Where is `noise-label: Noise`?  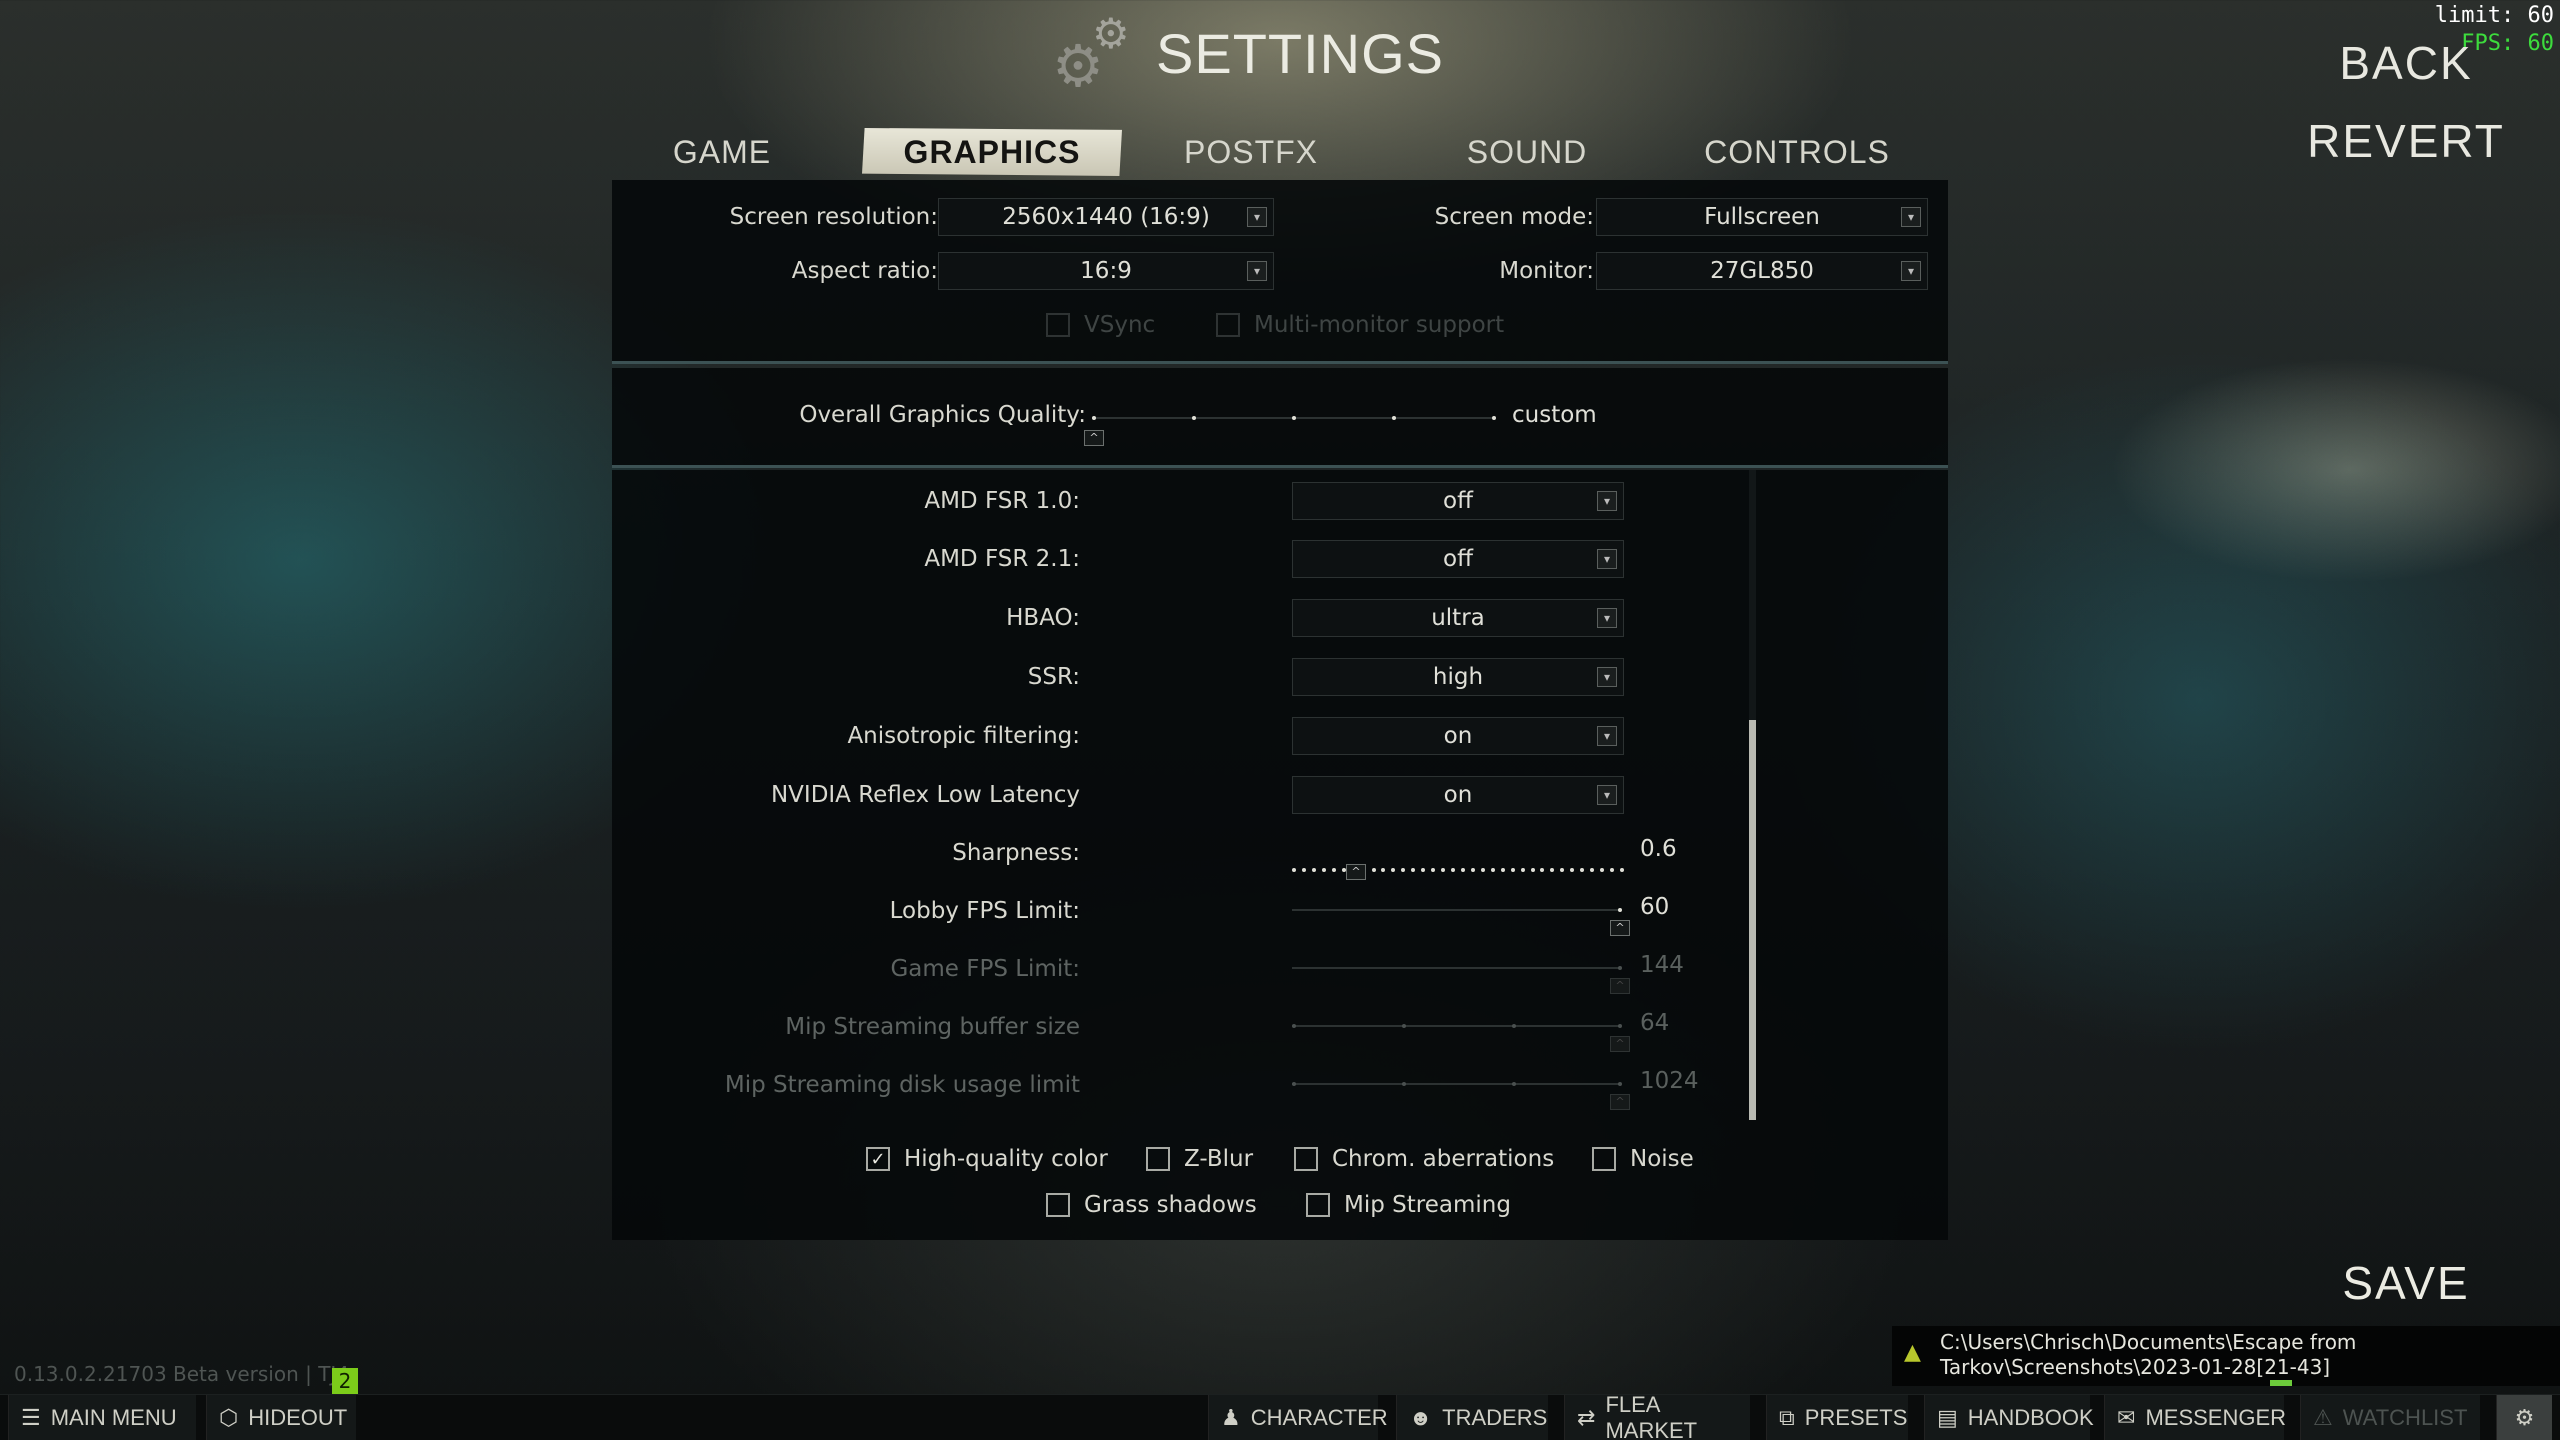
noise-label: Noise is located at coordinates (1662, 1159).